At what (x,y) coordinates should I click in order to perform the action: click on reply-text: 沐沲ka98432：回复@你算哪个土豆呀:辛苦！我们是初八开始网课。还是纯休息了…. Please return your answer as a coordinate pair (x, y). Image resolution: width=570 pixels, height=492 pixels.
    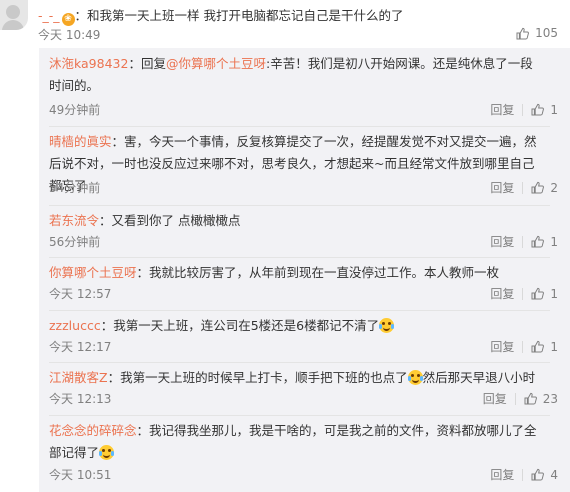
    Looking at the image, I should click on (294, 75).